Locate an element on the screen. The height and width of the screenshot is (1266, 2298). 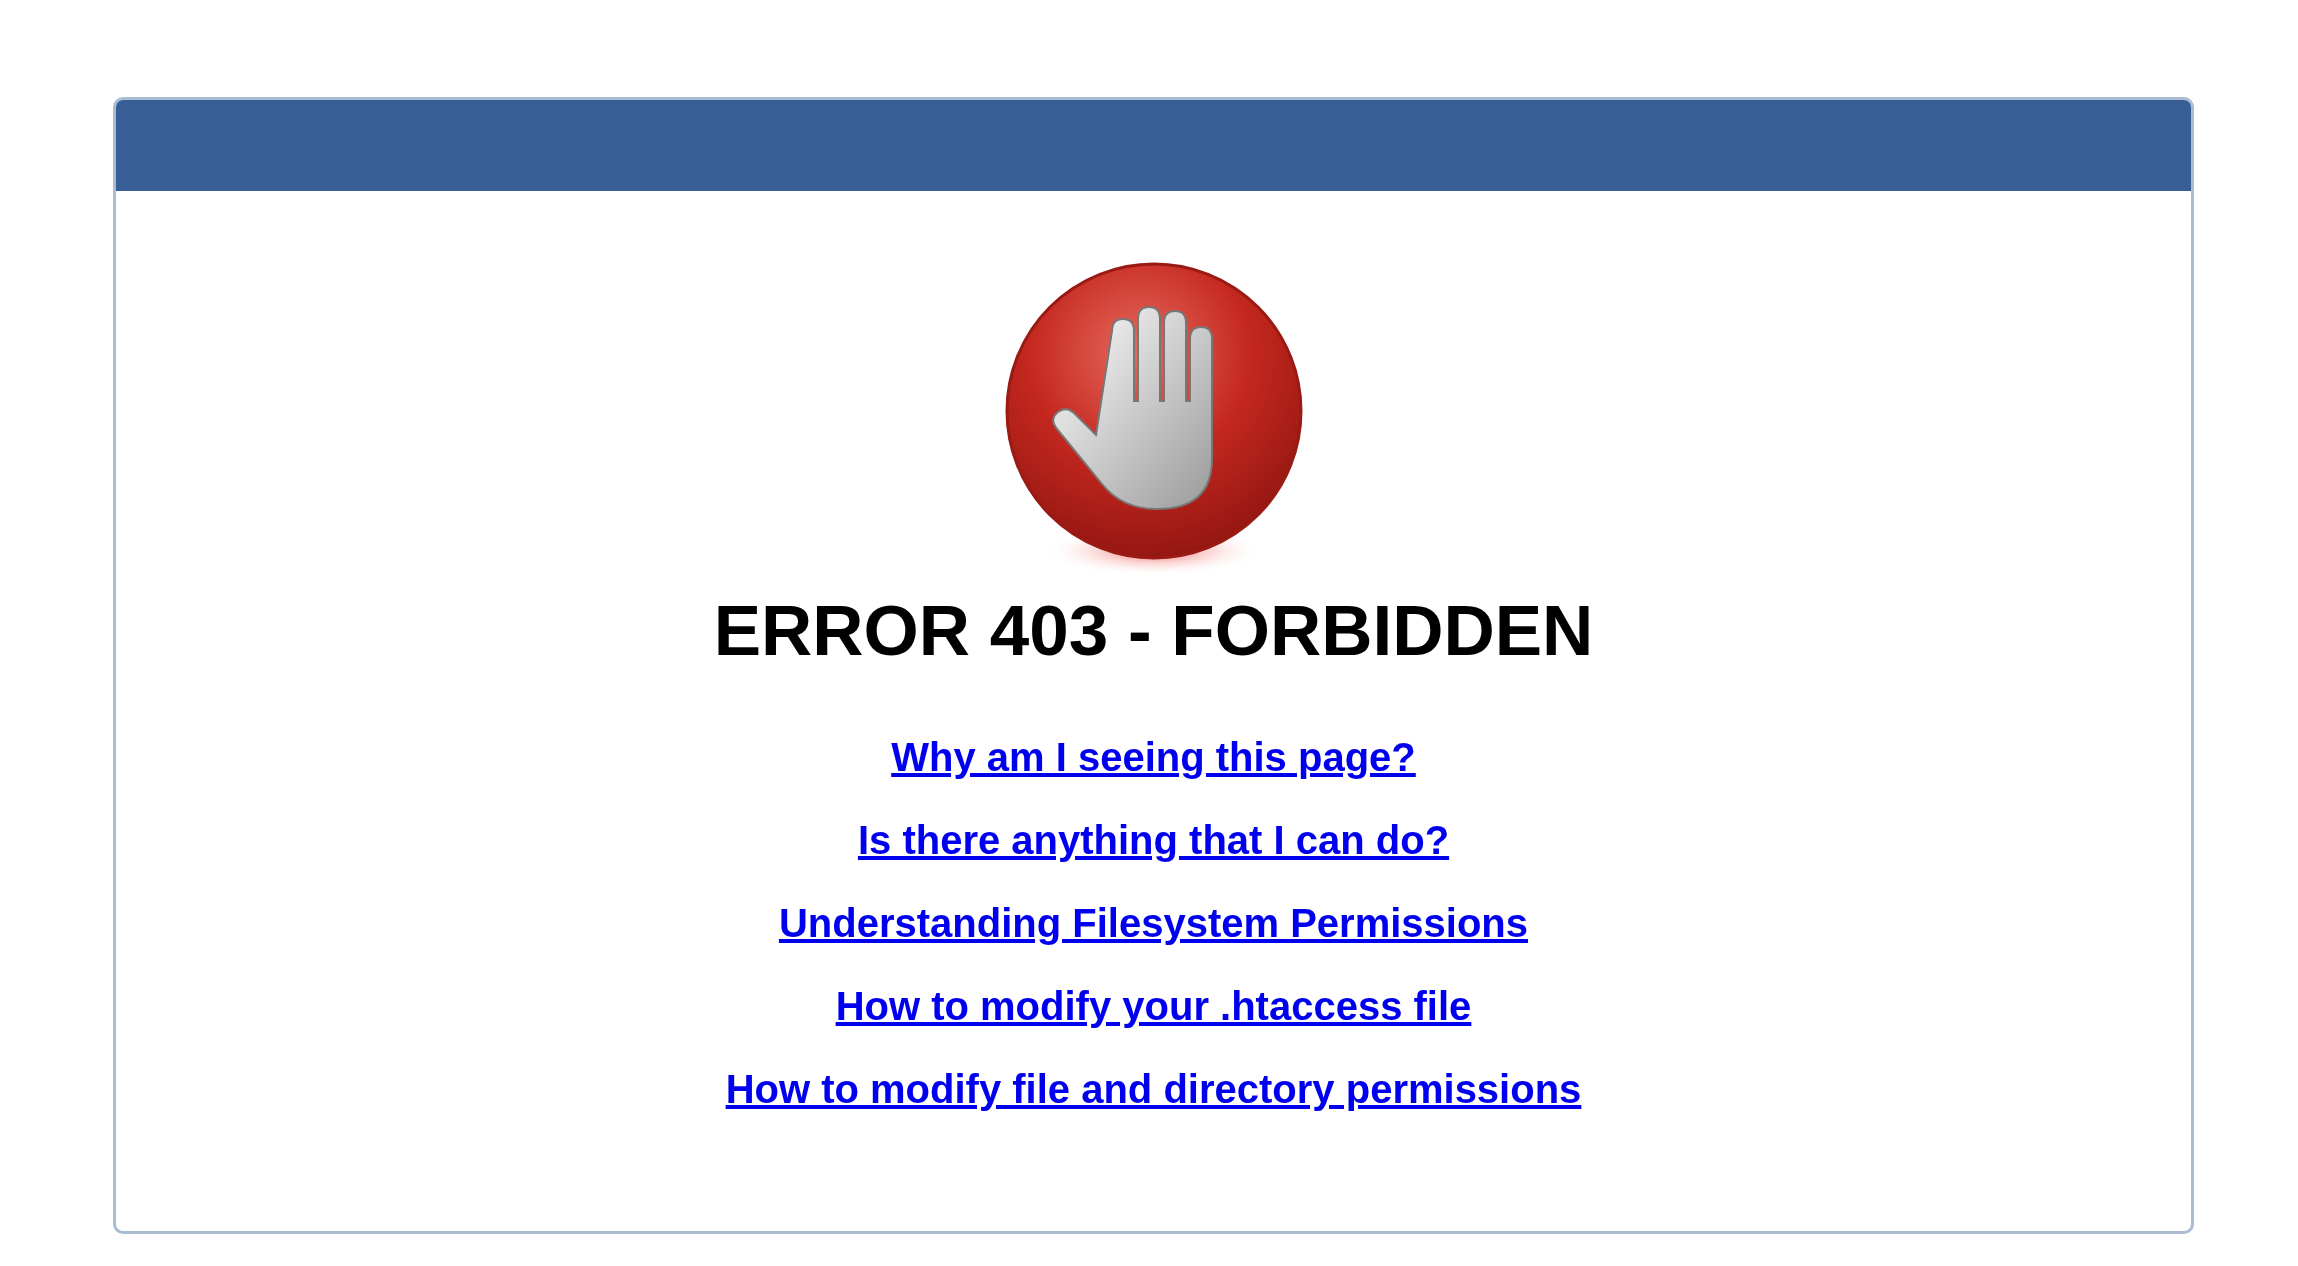
help-link: How to modify your .htaccess file is located at coordinates (1153, 1006).